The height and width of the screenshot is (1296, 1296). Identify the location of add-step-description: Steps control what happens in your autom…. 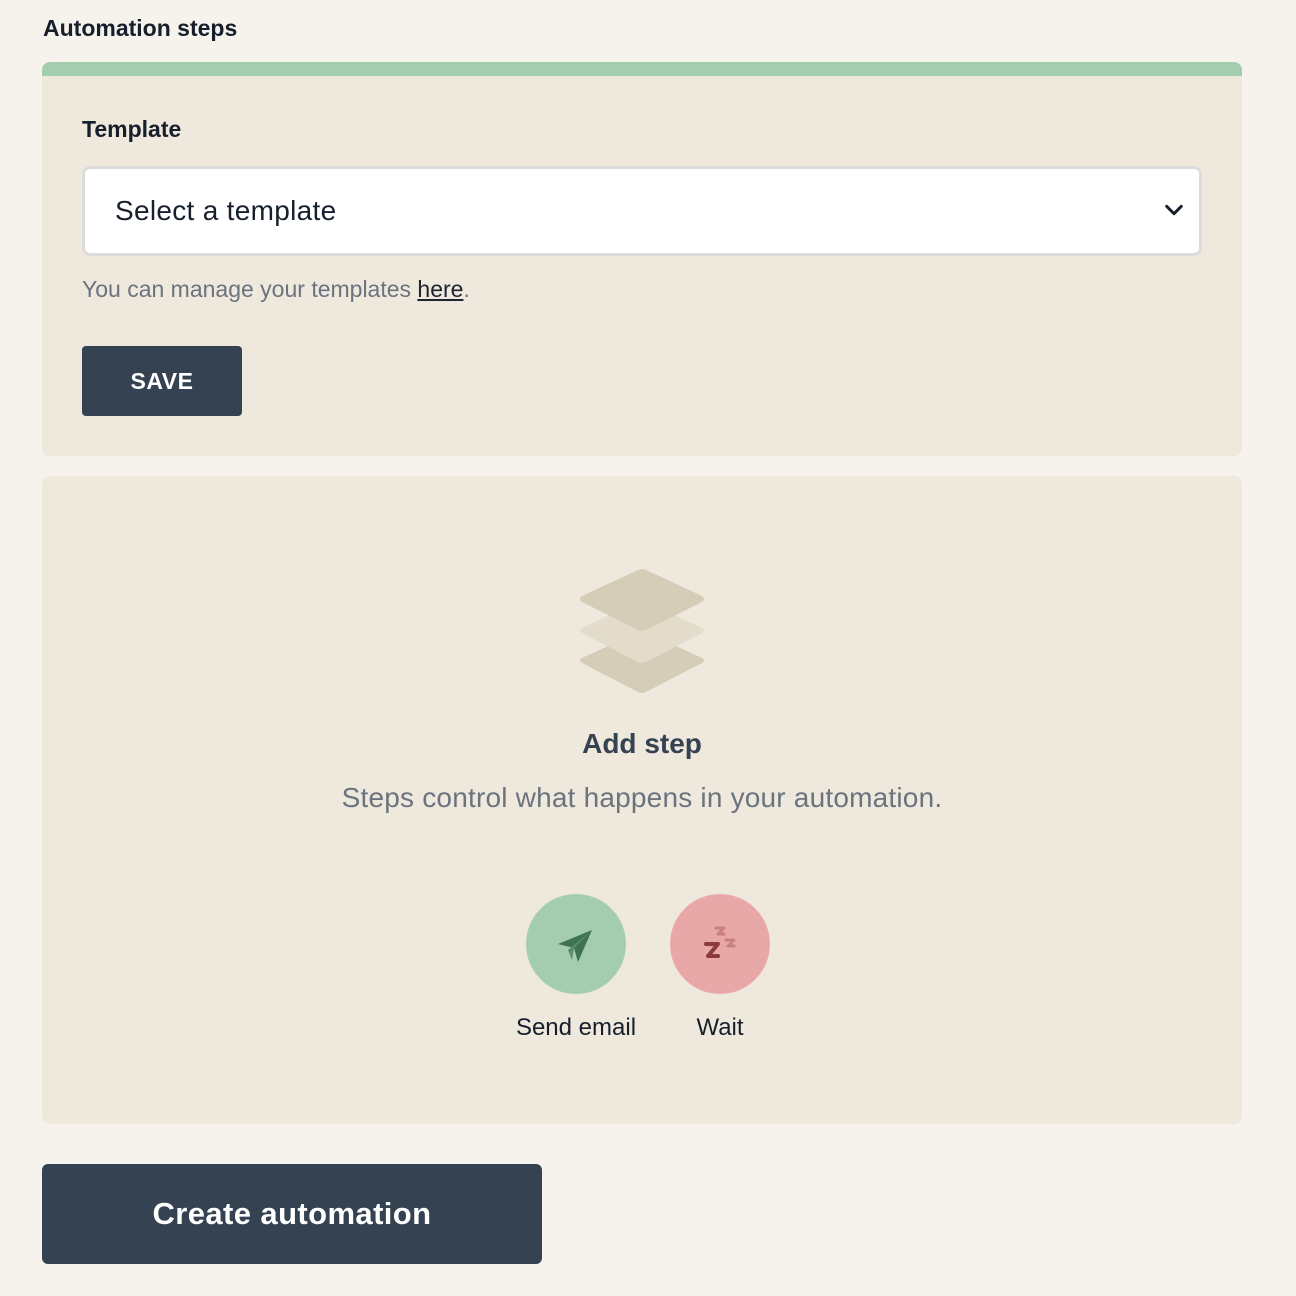
(642, 797).